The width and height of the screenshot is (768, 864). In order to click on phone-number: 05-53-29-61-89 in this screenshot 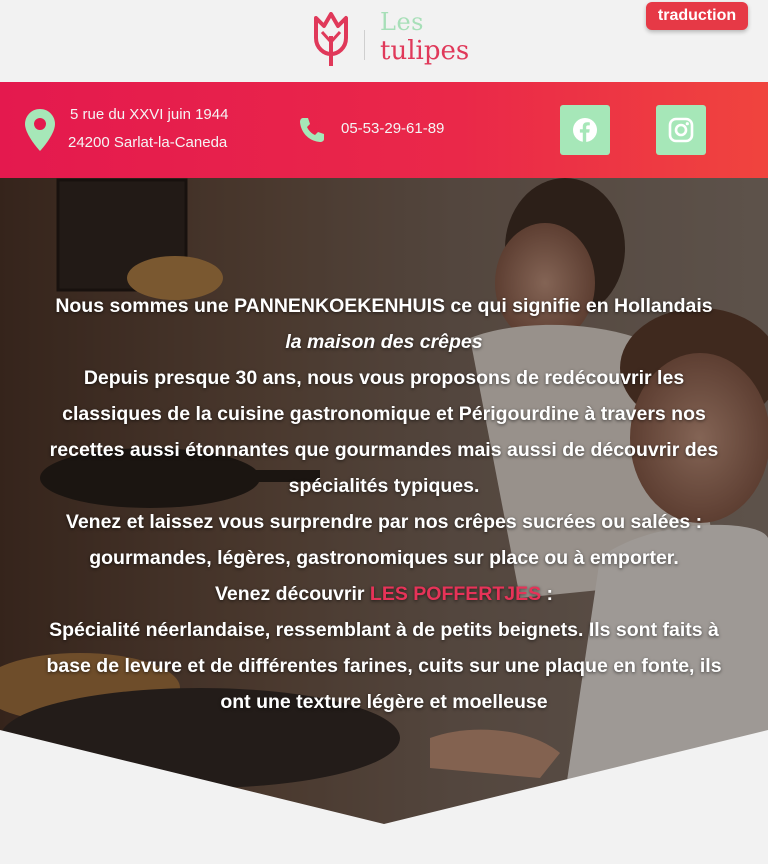, I will do `click(392, 128)`.